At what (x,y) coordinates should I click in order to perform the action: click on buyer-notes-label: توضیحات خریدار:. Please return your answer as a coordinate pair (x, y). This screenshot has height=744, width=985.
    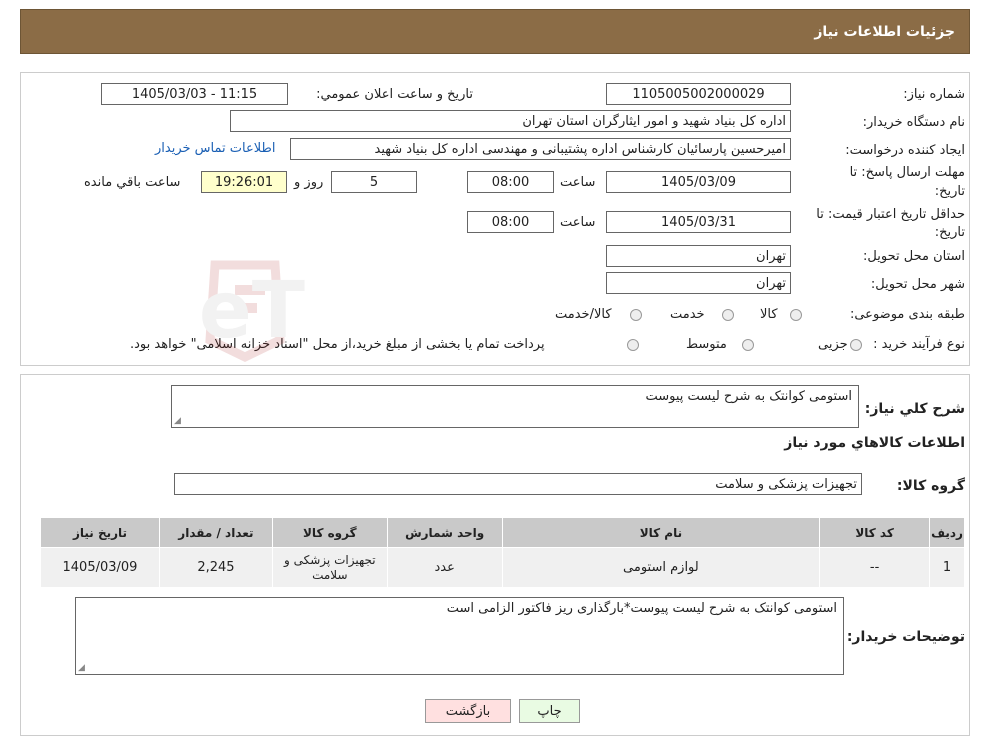
    Looking at the image, I should click on (905, 637).